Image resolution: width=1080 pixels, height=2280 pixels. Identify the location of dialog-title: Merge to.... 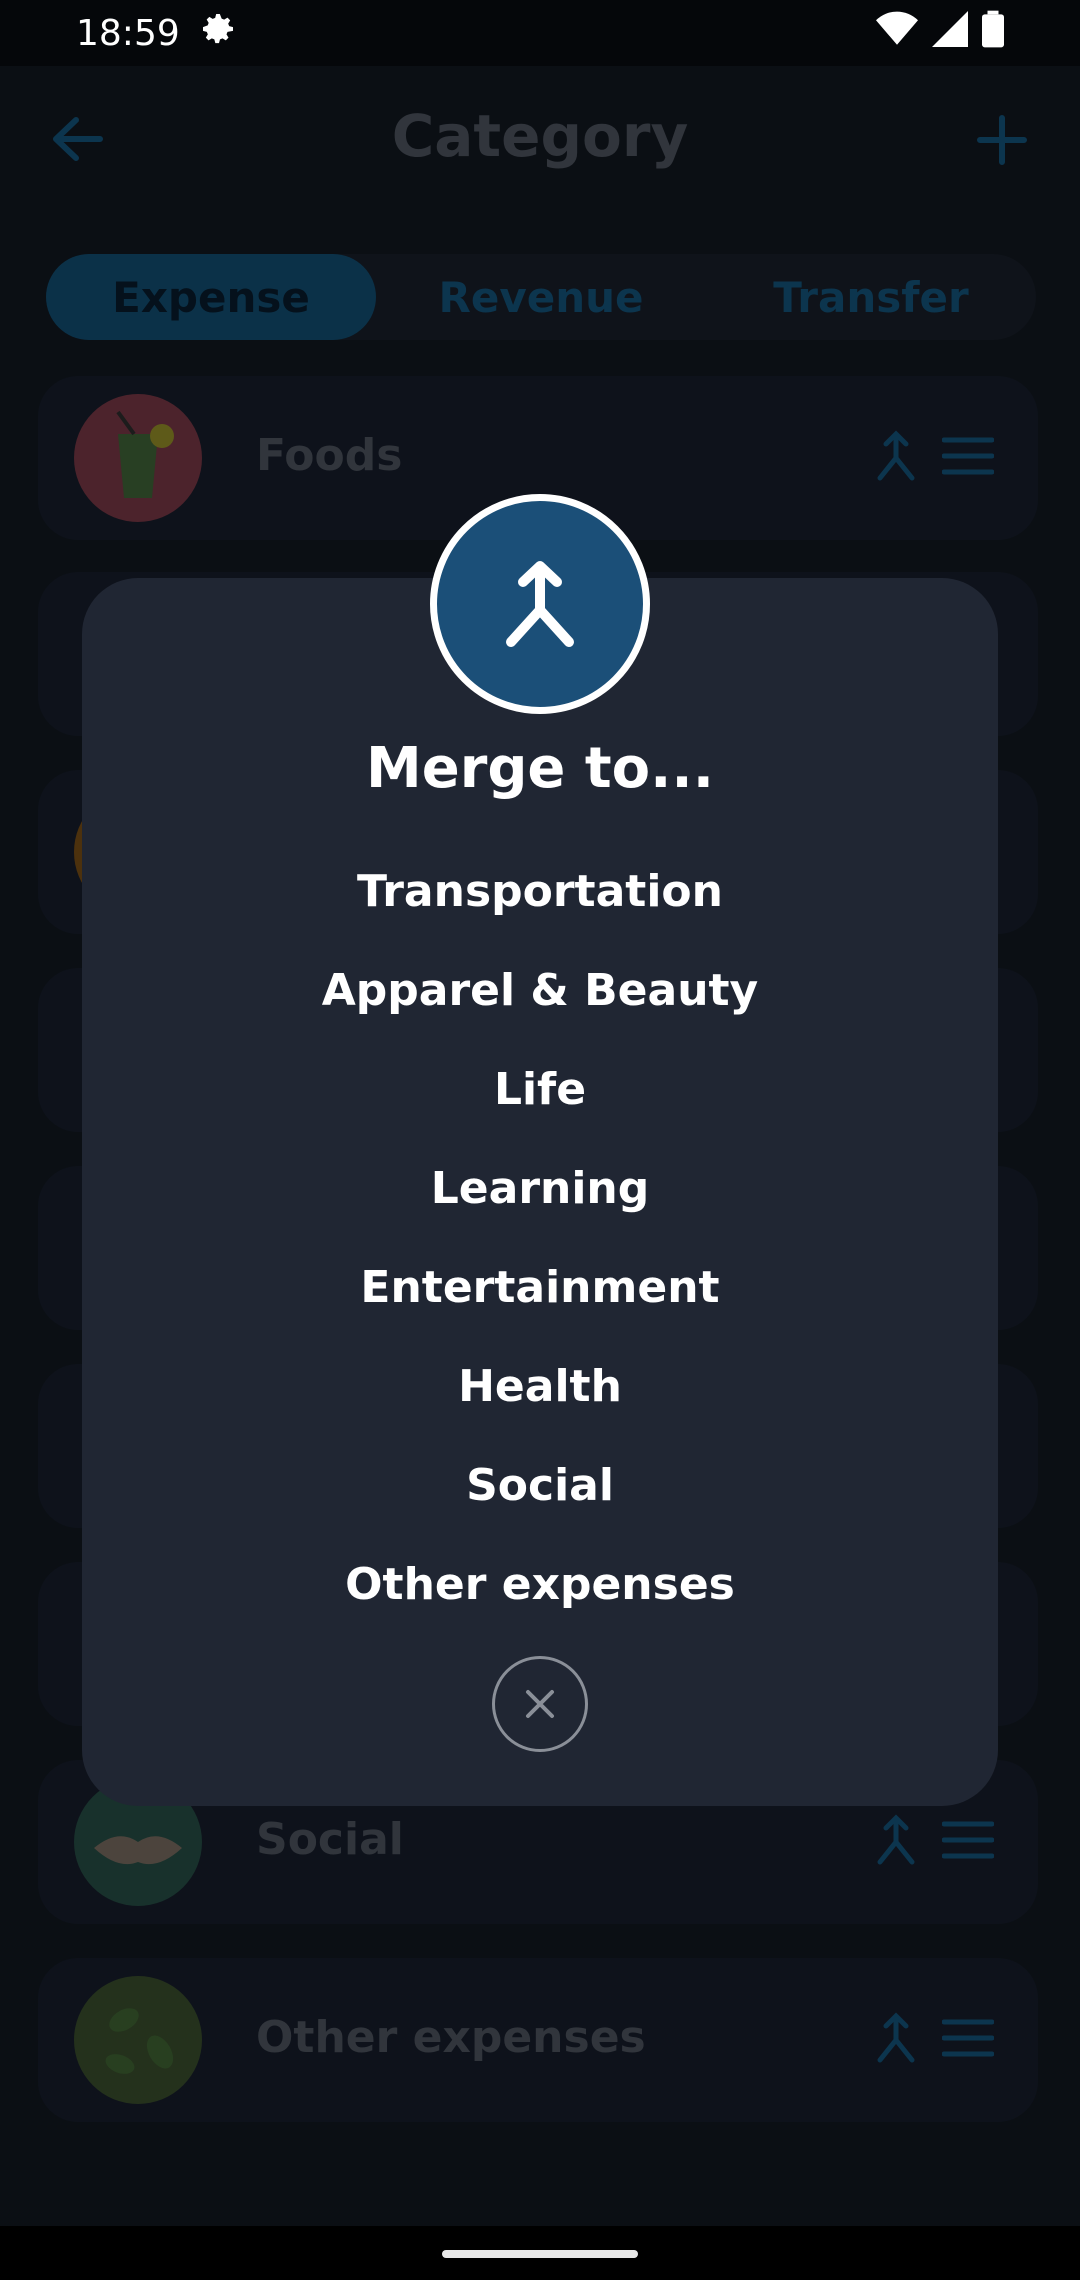
(540, 768).